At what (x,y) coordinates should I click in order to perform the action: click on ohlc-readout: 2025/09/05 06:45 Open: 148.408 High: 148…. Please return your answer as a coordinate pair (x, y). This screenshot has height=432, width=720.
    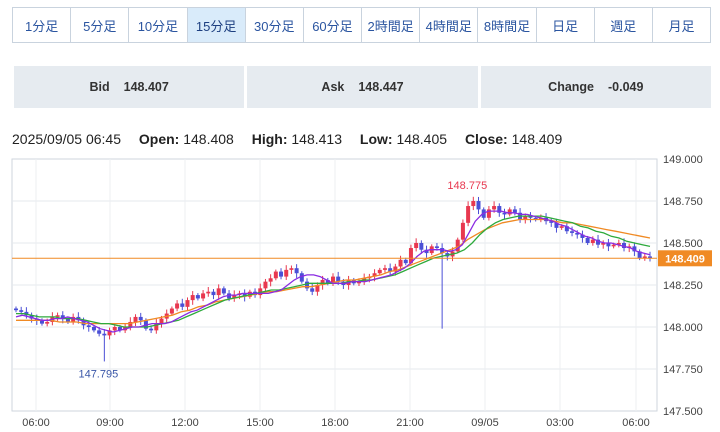
    Looking at the image, I should click on (294, 139).